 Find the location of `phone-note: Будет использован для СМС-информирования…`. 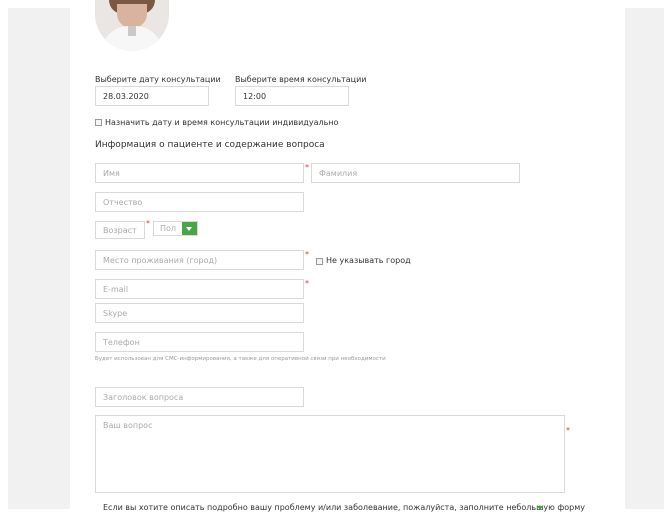

phone-note: Будет использован для СМС-информирования… is located at coordinates (240, 359).